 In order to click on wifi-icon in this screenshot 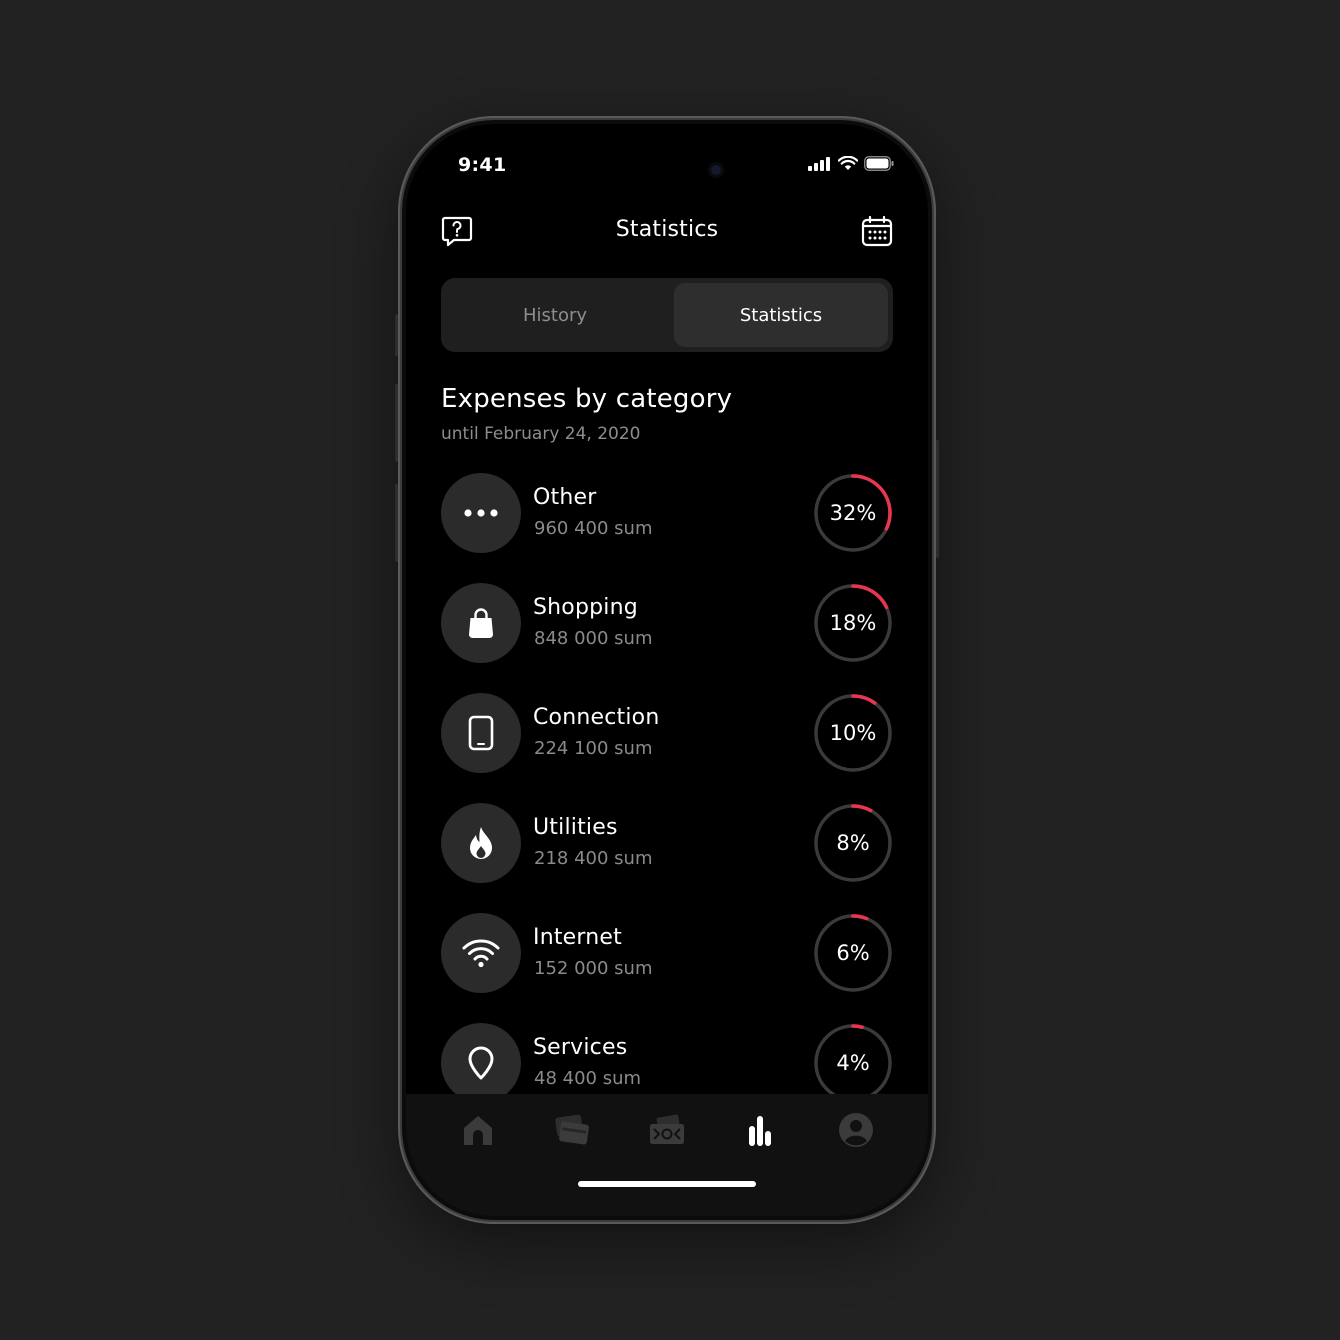, I will do `click(481, 953)`.